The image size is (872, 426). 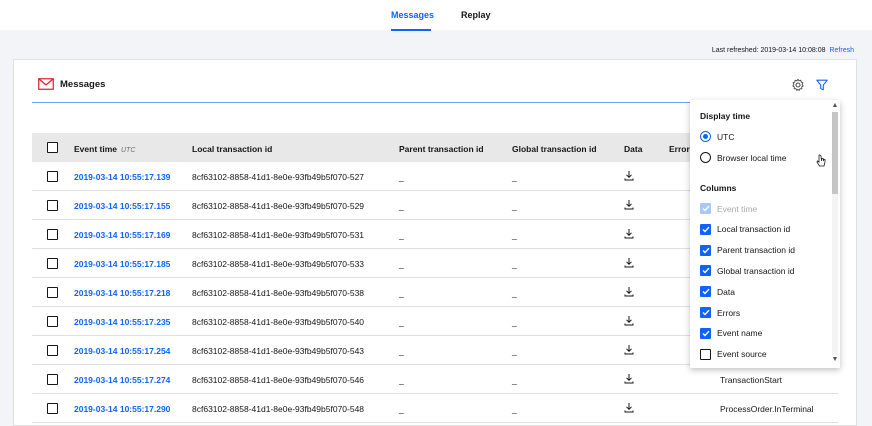 What do you see at coordinates (751, 380) in the screenshot?
I see `event-name: TransactionStart` at bounding box center [751, 380].